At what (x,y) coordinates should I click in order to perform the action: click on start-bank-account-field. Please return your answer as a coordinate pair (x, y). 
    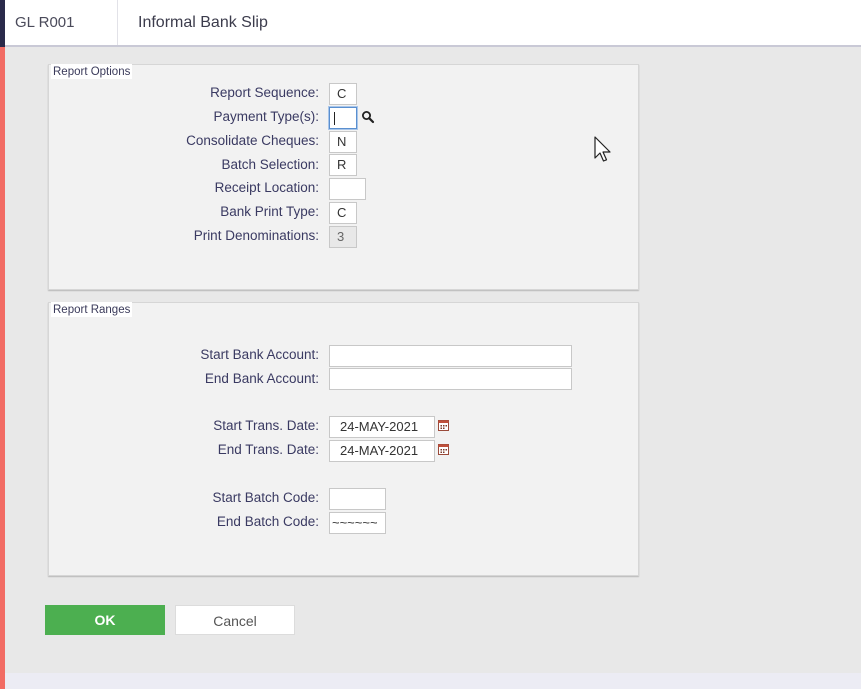
    Looking at the image, I should click on (450, 356).